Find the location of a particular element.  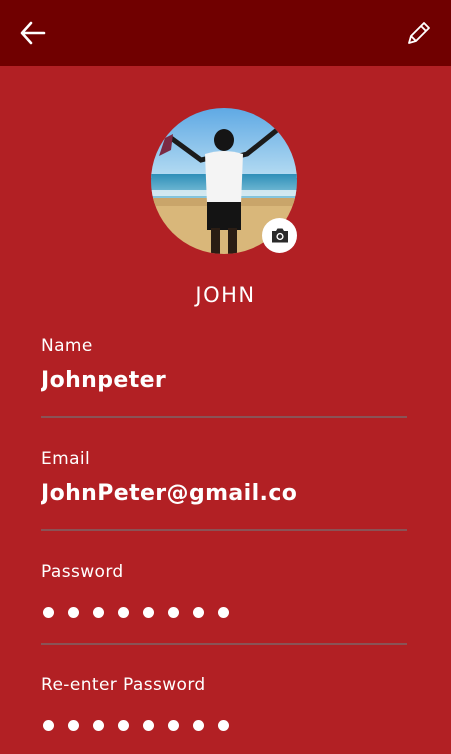

email-field: Email JohnPeter@gmail.co is located at coordinates (224, 490).